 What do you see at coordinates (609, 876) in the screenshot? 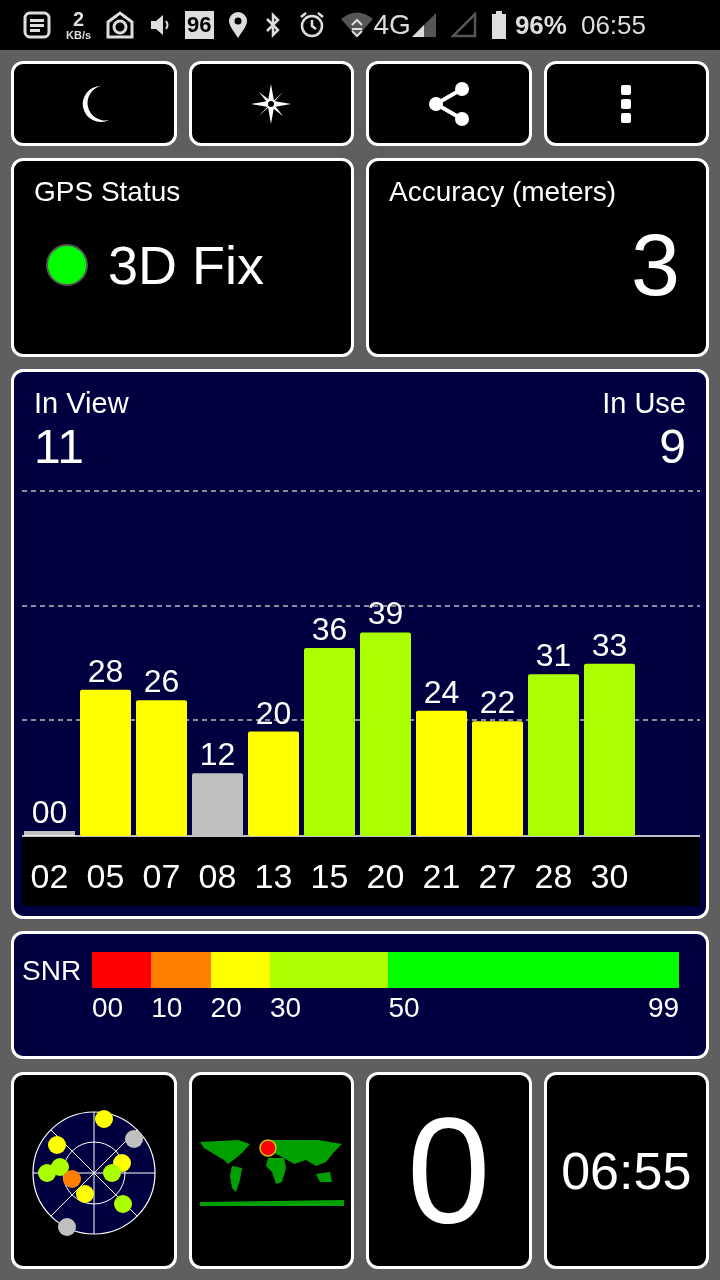
I see `satellite-id: 30` at bounding box center [609, 876].